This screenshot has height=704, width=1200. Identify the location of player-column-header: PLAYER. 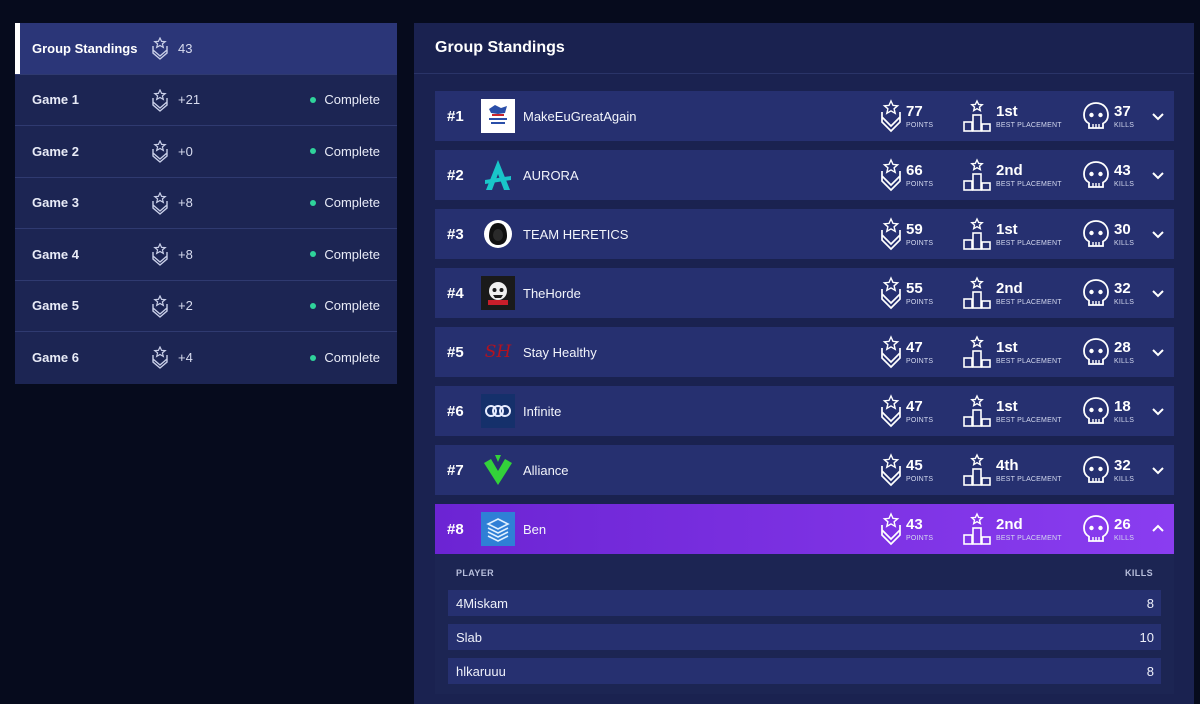
(475, 573).